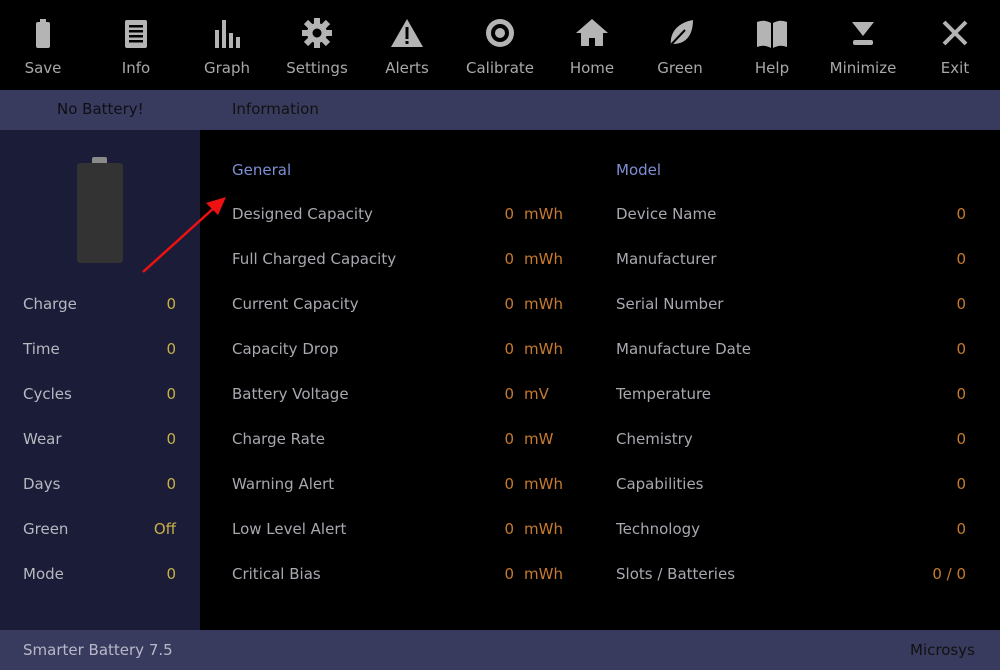 The height and width of the screenshot is (670, 1000). What do you see at coordinates (863, 46) in the screenshot?
I see `toolbar-minimize-button: Minimize` at bounding box center [863, 46].